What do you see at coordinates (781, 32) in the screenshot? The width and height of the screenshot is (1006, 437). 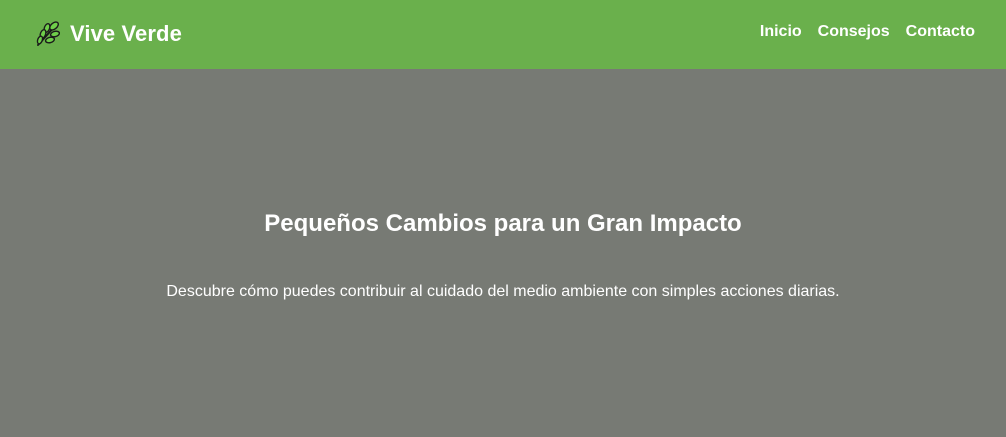 I see `nav-link-inicio: Inicio` at bounding box center [781, 32].